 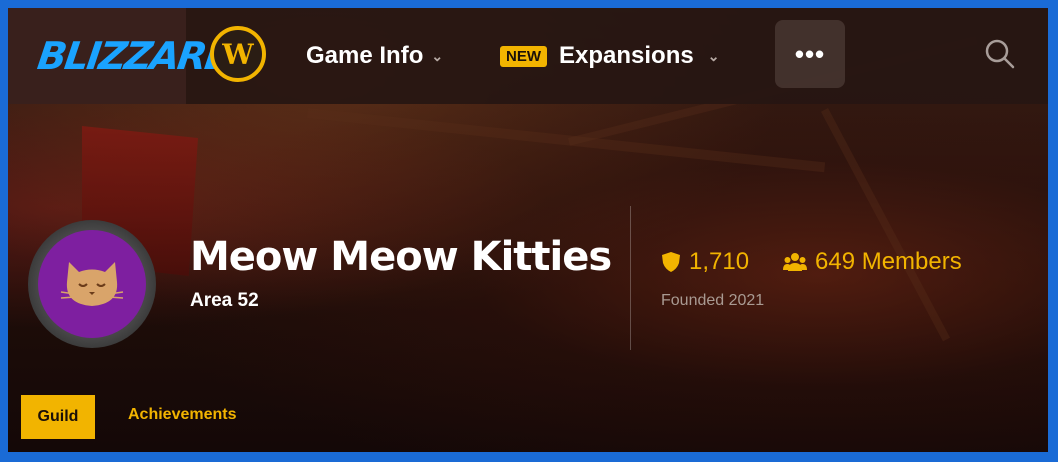 What do you see at coordinates (630, 278) in the screenshot?
I see `header-divider` at bounding box center [630, 278].